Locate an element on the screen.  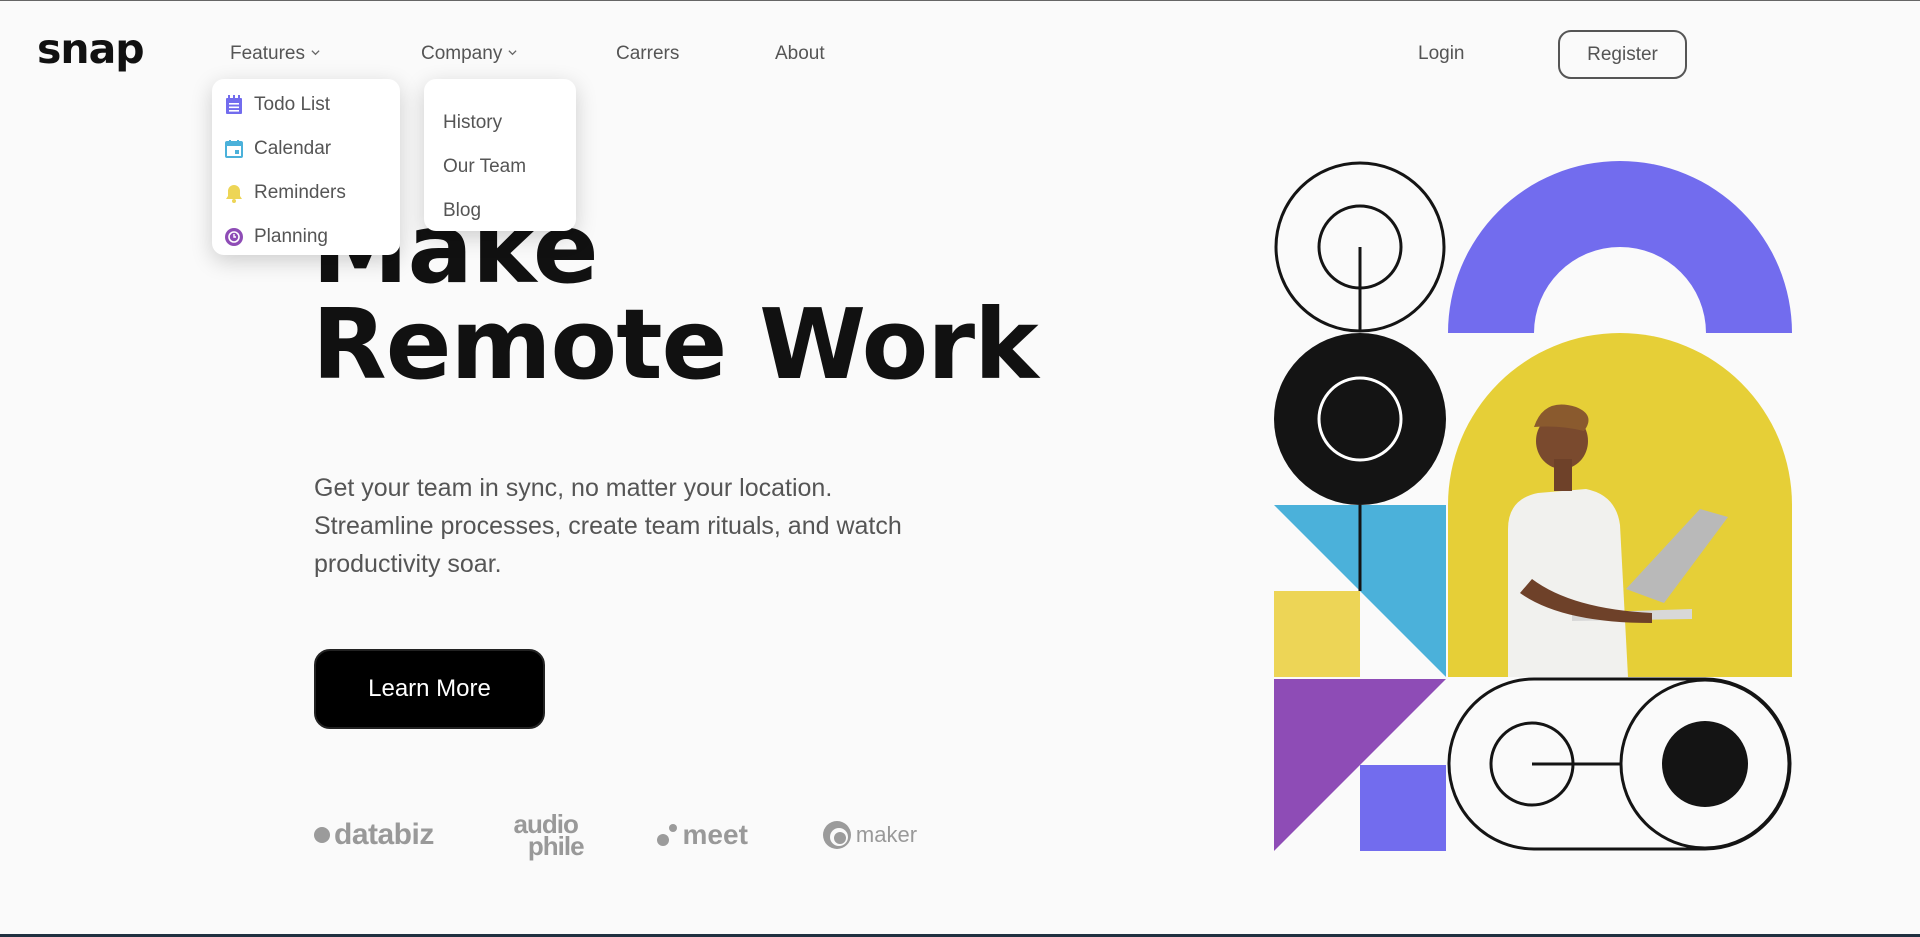
nav-about: About is located at coordinates (800, 54).